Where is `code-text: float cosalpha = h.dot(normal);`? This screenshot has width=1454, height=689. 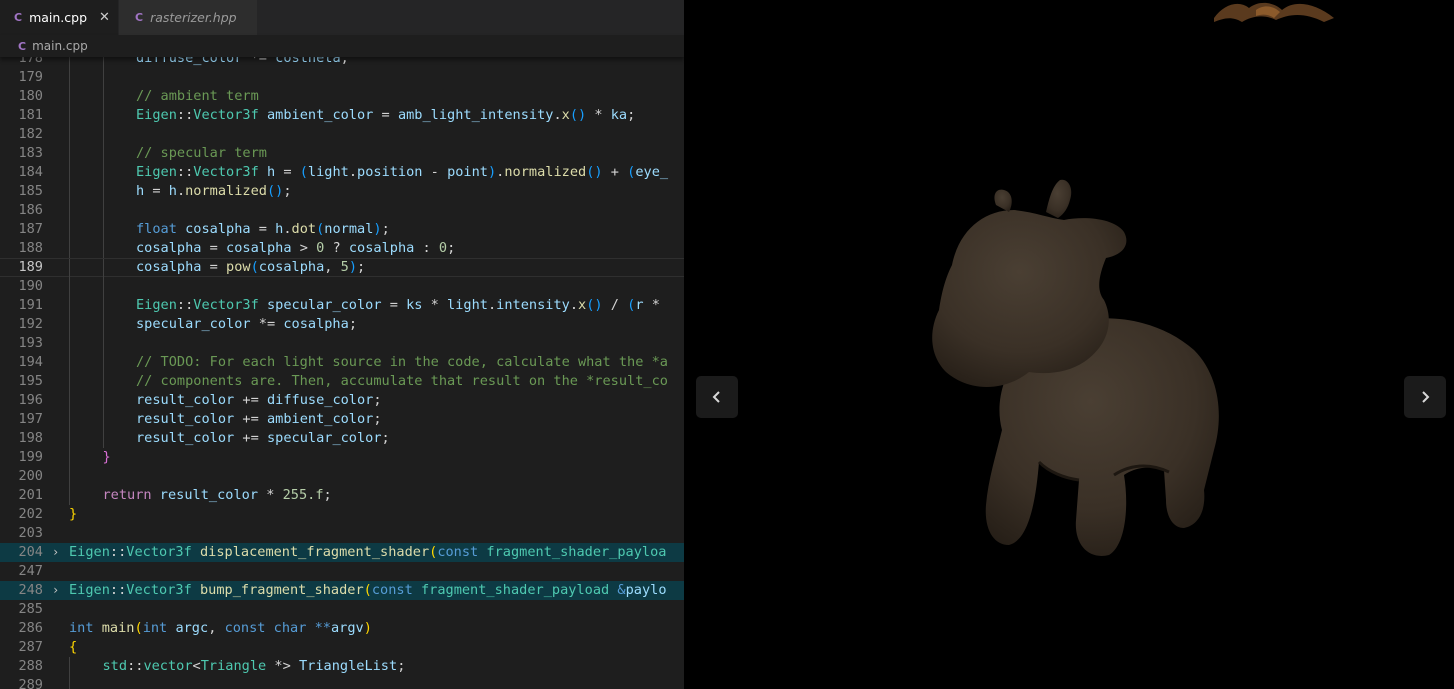
code-text: float cosalpha = h.dot(normal); is located at coordinates (263, 229).